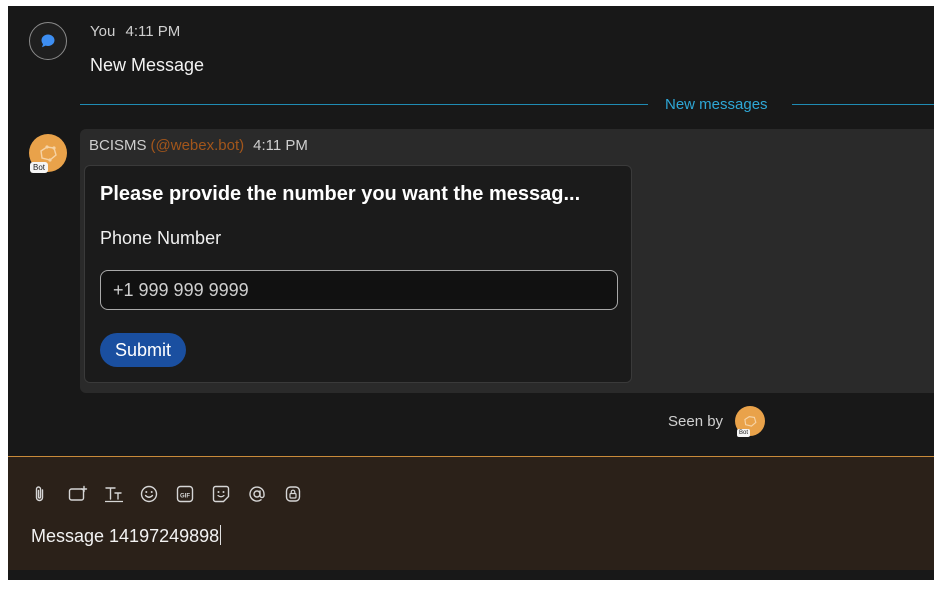  Describe the element at coordinates (161, 238) in the screenshot. I see `phone-number-label: Phone Number` at that location.